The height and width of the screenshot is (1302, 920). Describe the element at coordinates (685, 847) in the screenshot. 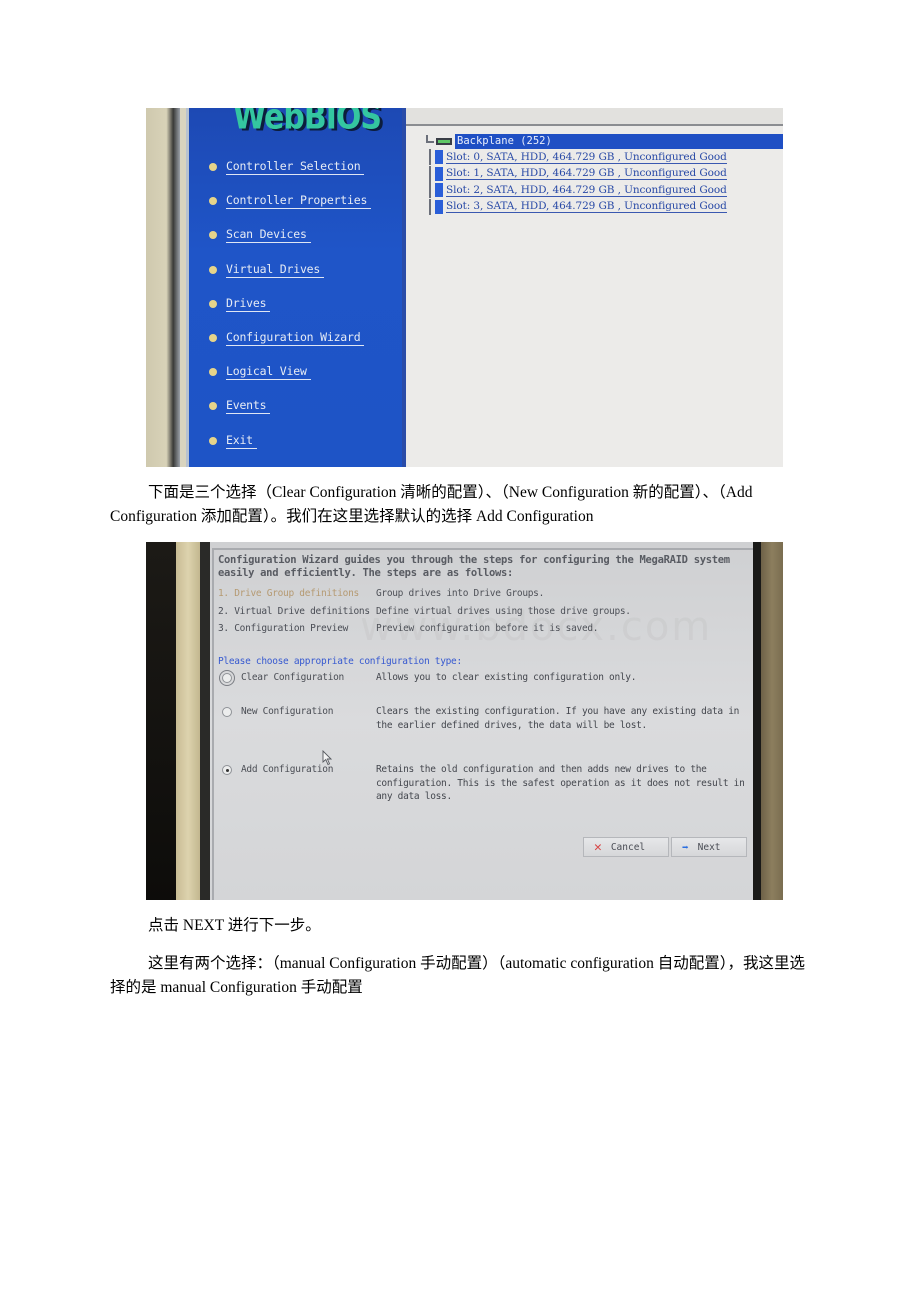

I see `arrow-right-icon: ➡` at that location.